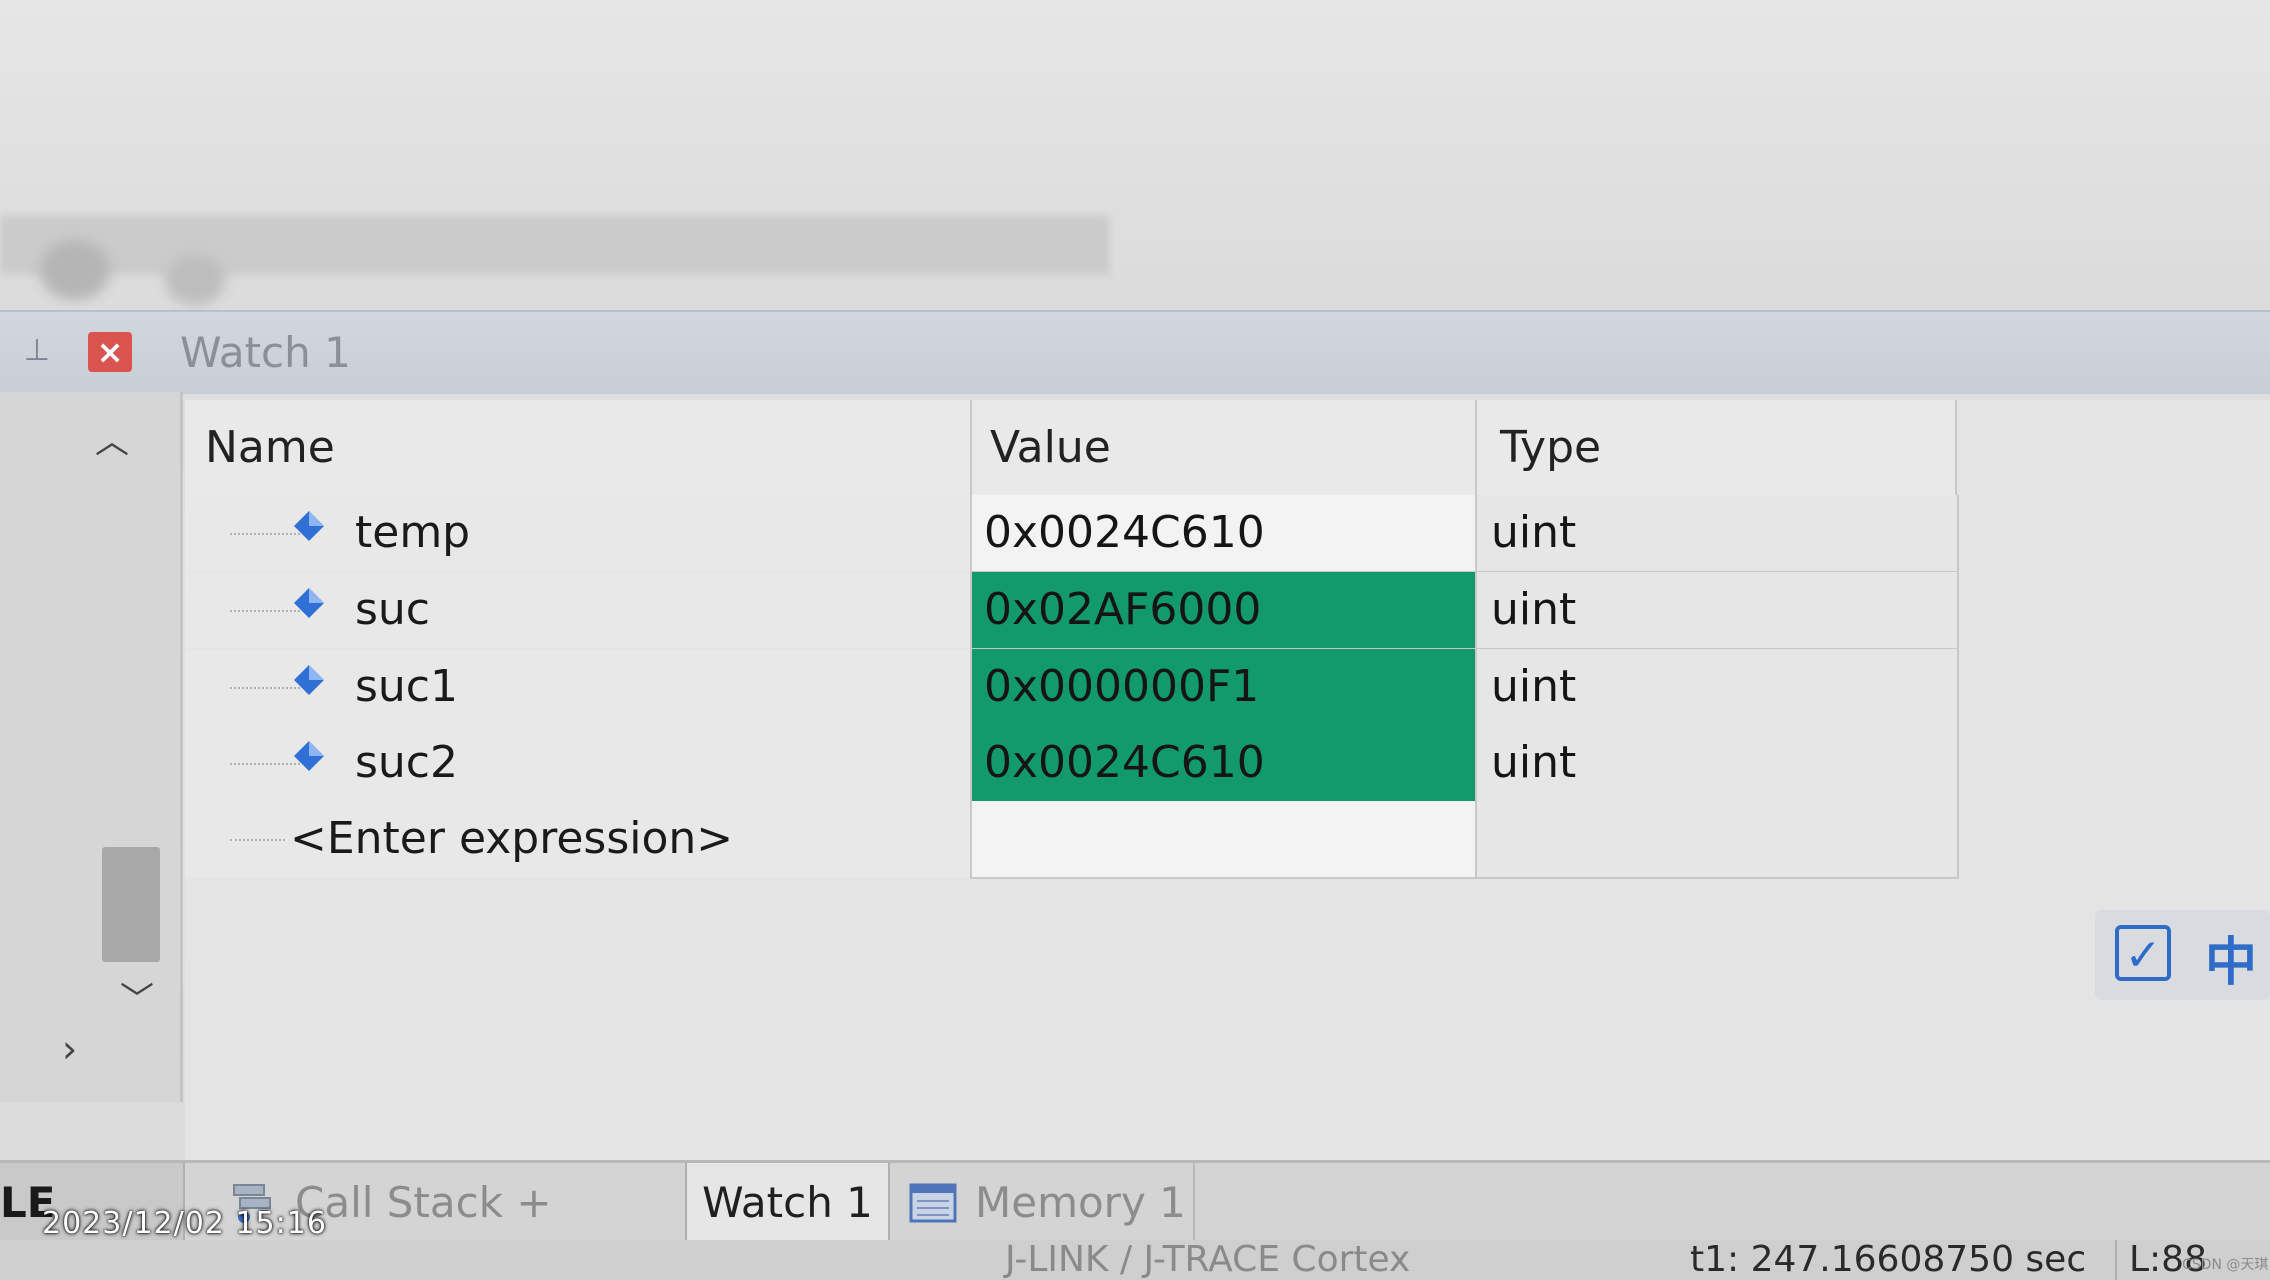  Describe the element at coordinates (2143, 953) in the screenshot. I see `checkbox-icon: ✓` at that location.